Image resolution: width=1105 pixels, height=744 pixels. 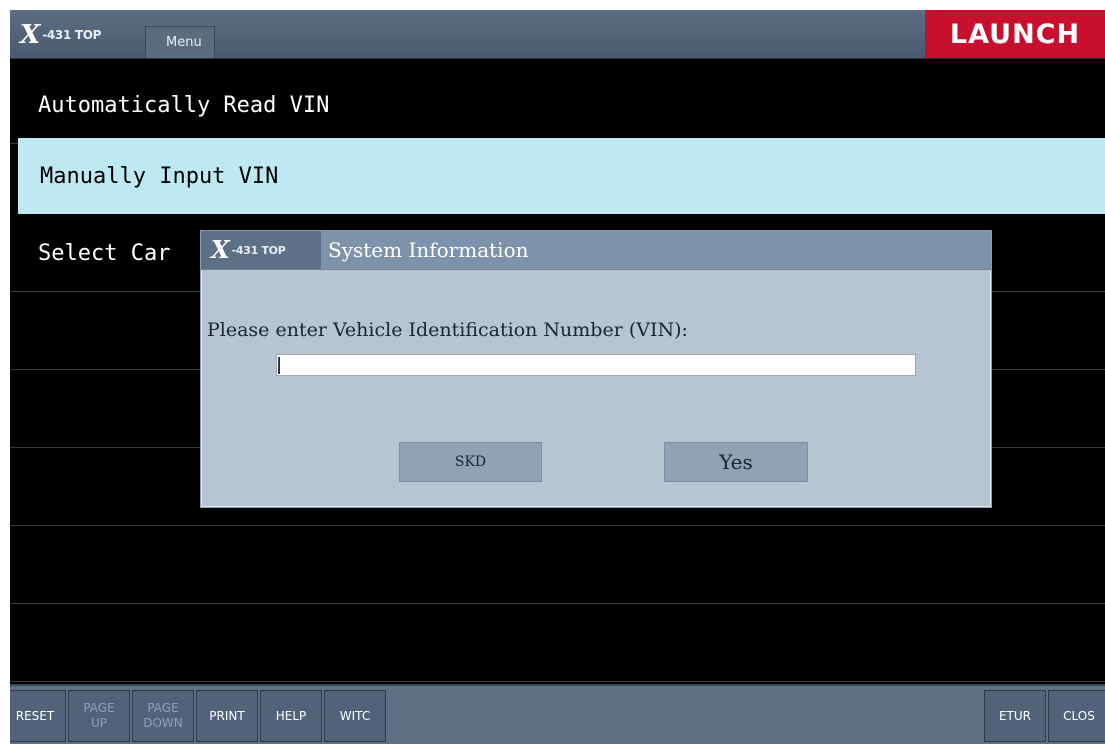 I want to click on skd-button: SKD, so click(x=470, y=462).